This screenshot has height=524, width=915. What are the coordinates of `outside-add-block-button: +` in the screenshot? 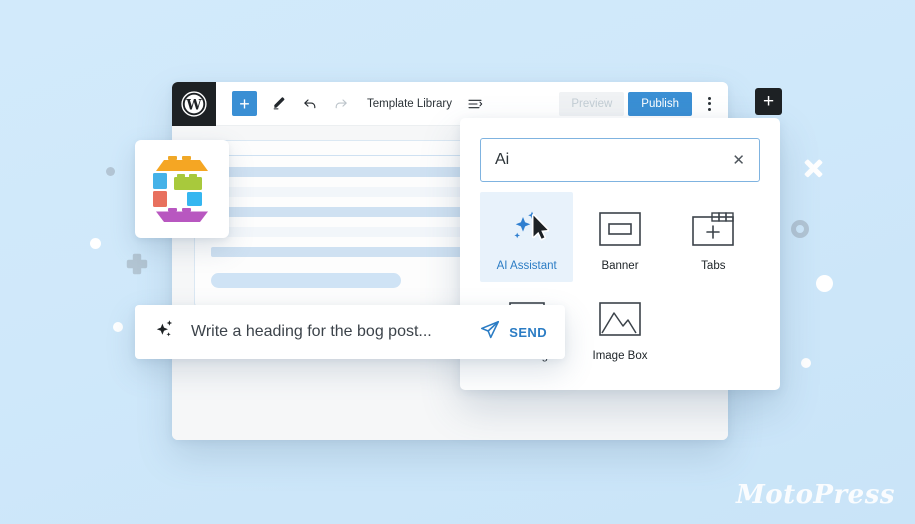 It's located at (768, 101).